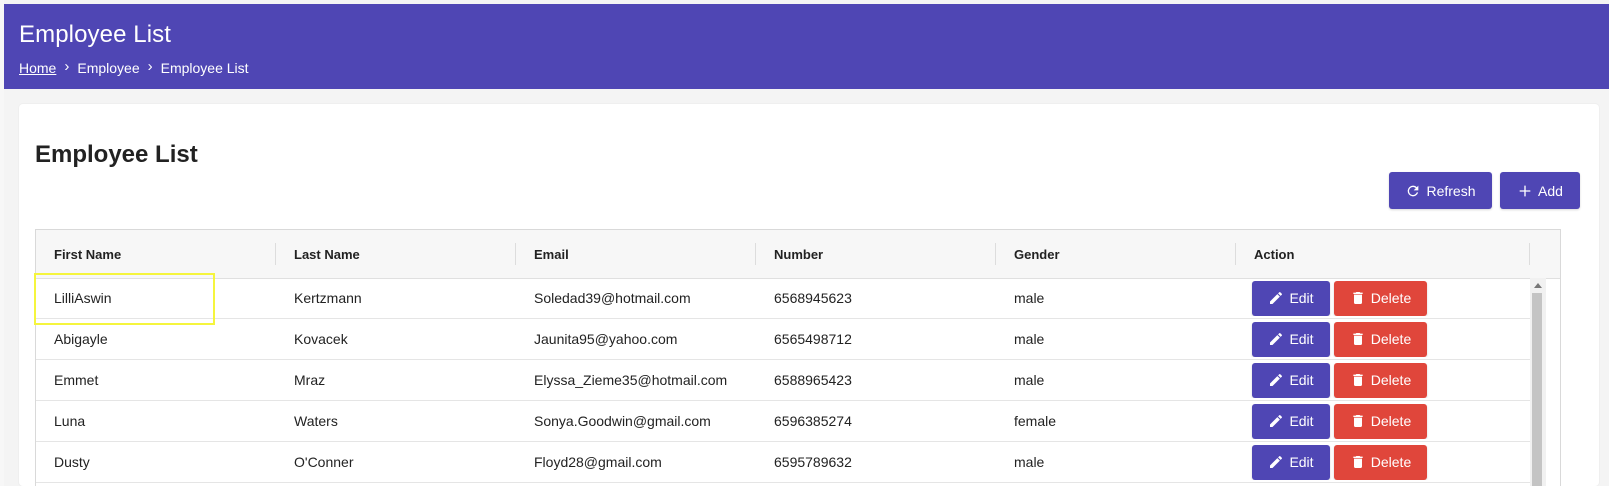  What do you see at coordinates (108, 68) in the screenshot?
I see `breadcrumb-employee: Employee` at bounding box center [108, 68].